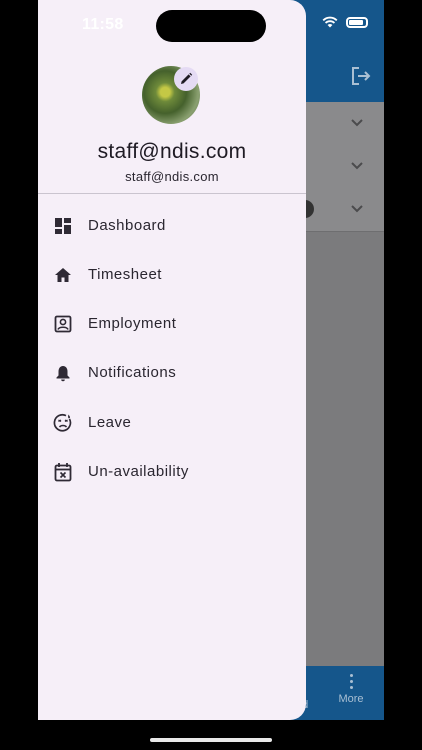 The height and width of the screenshot is (750, 422). I want to click on pencil-icon, so click(187, 78).